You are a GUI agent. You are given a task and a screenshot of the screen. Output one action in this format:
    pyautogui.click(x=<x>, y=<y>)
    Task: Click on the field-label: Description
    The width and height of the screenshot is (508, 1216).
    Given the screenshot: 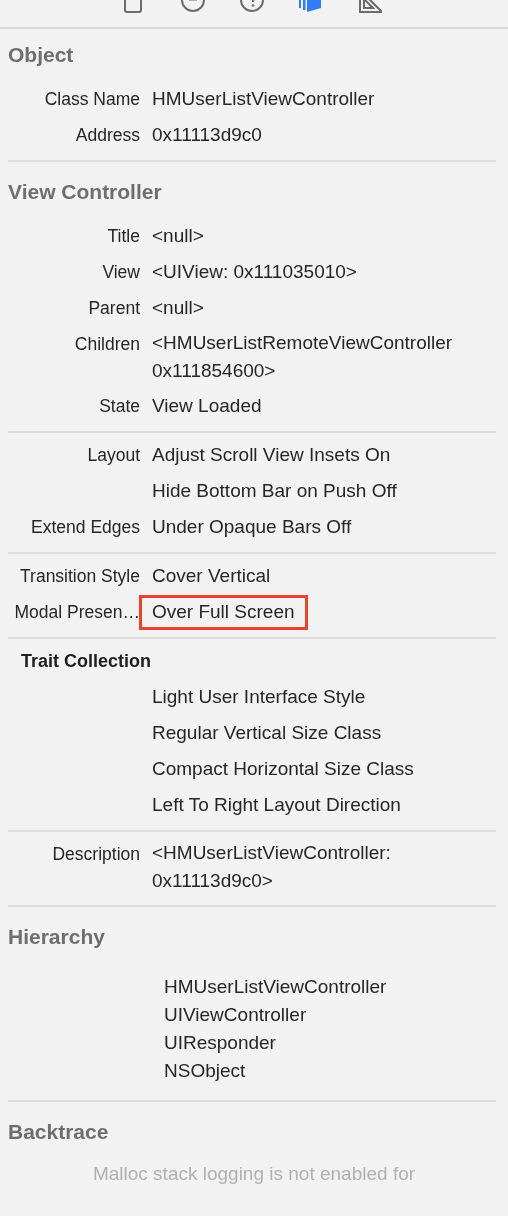 What is the action you would take?
    pyautogui.click(x=96, y=854)
    